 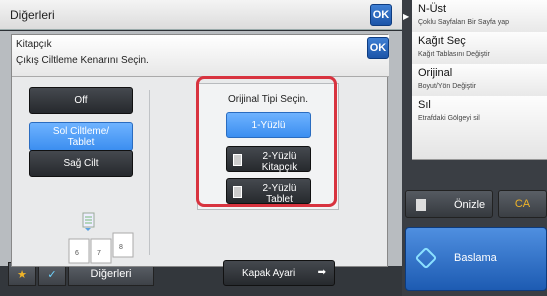 What do you see at coordinates (101, 238) in the screenshot?
I see `booklet-illustration: 6 7 8` at bounding box center [101, 238].